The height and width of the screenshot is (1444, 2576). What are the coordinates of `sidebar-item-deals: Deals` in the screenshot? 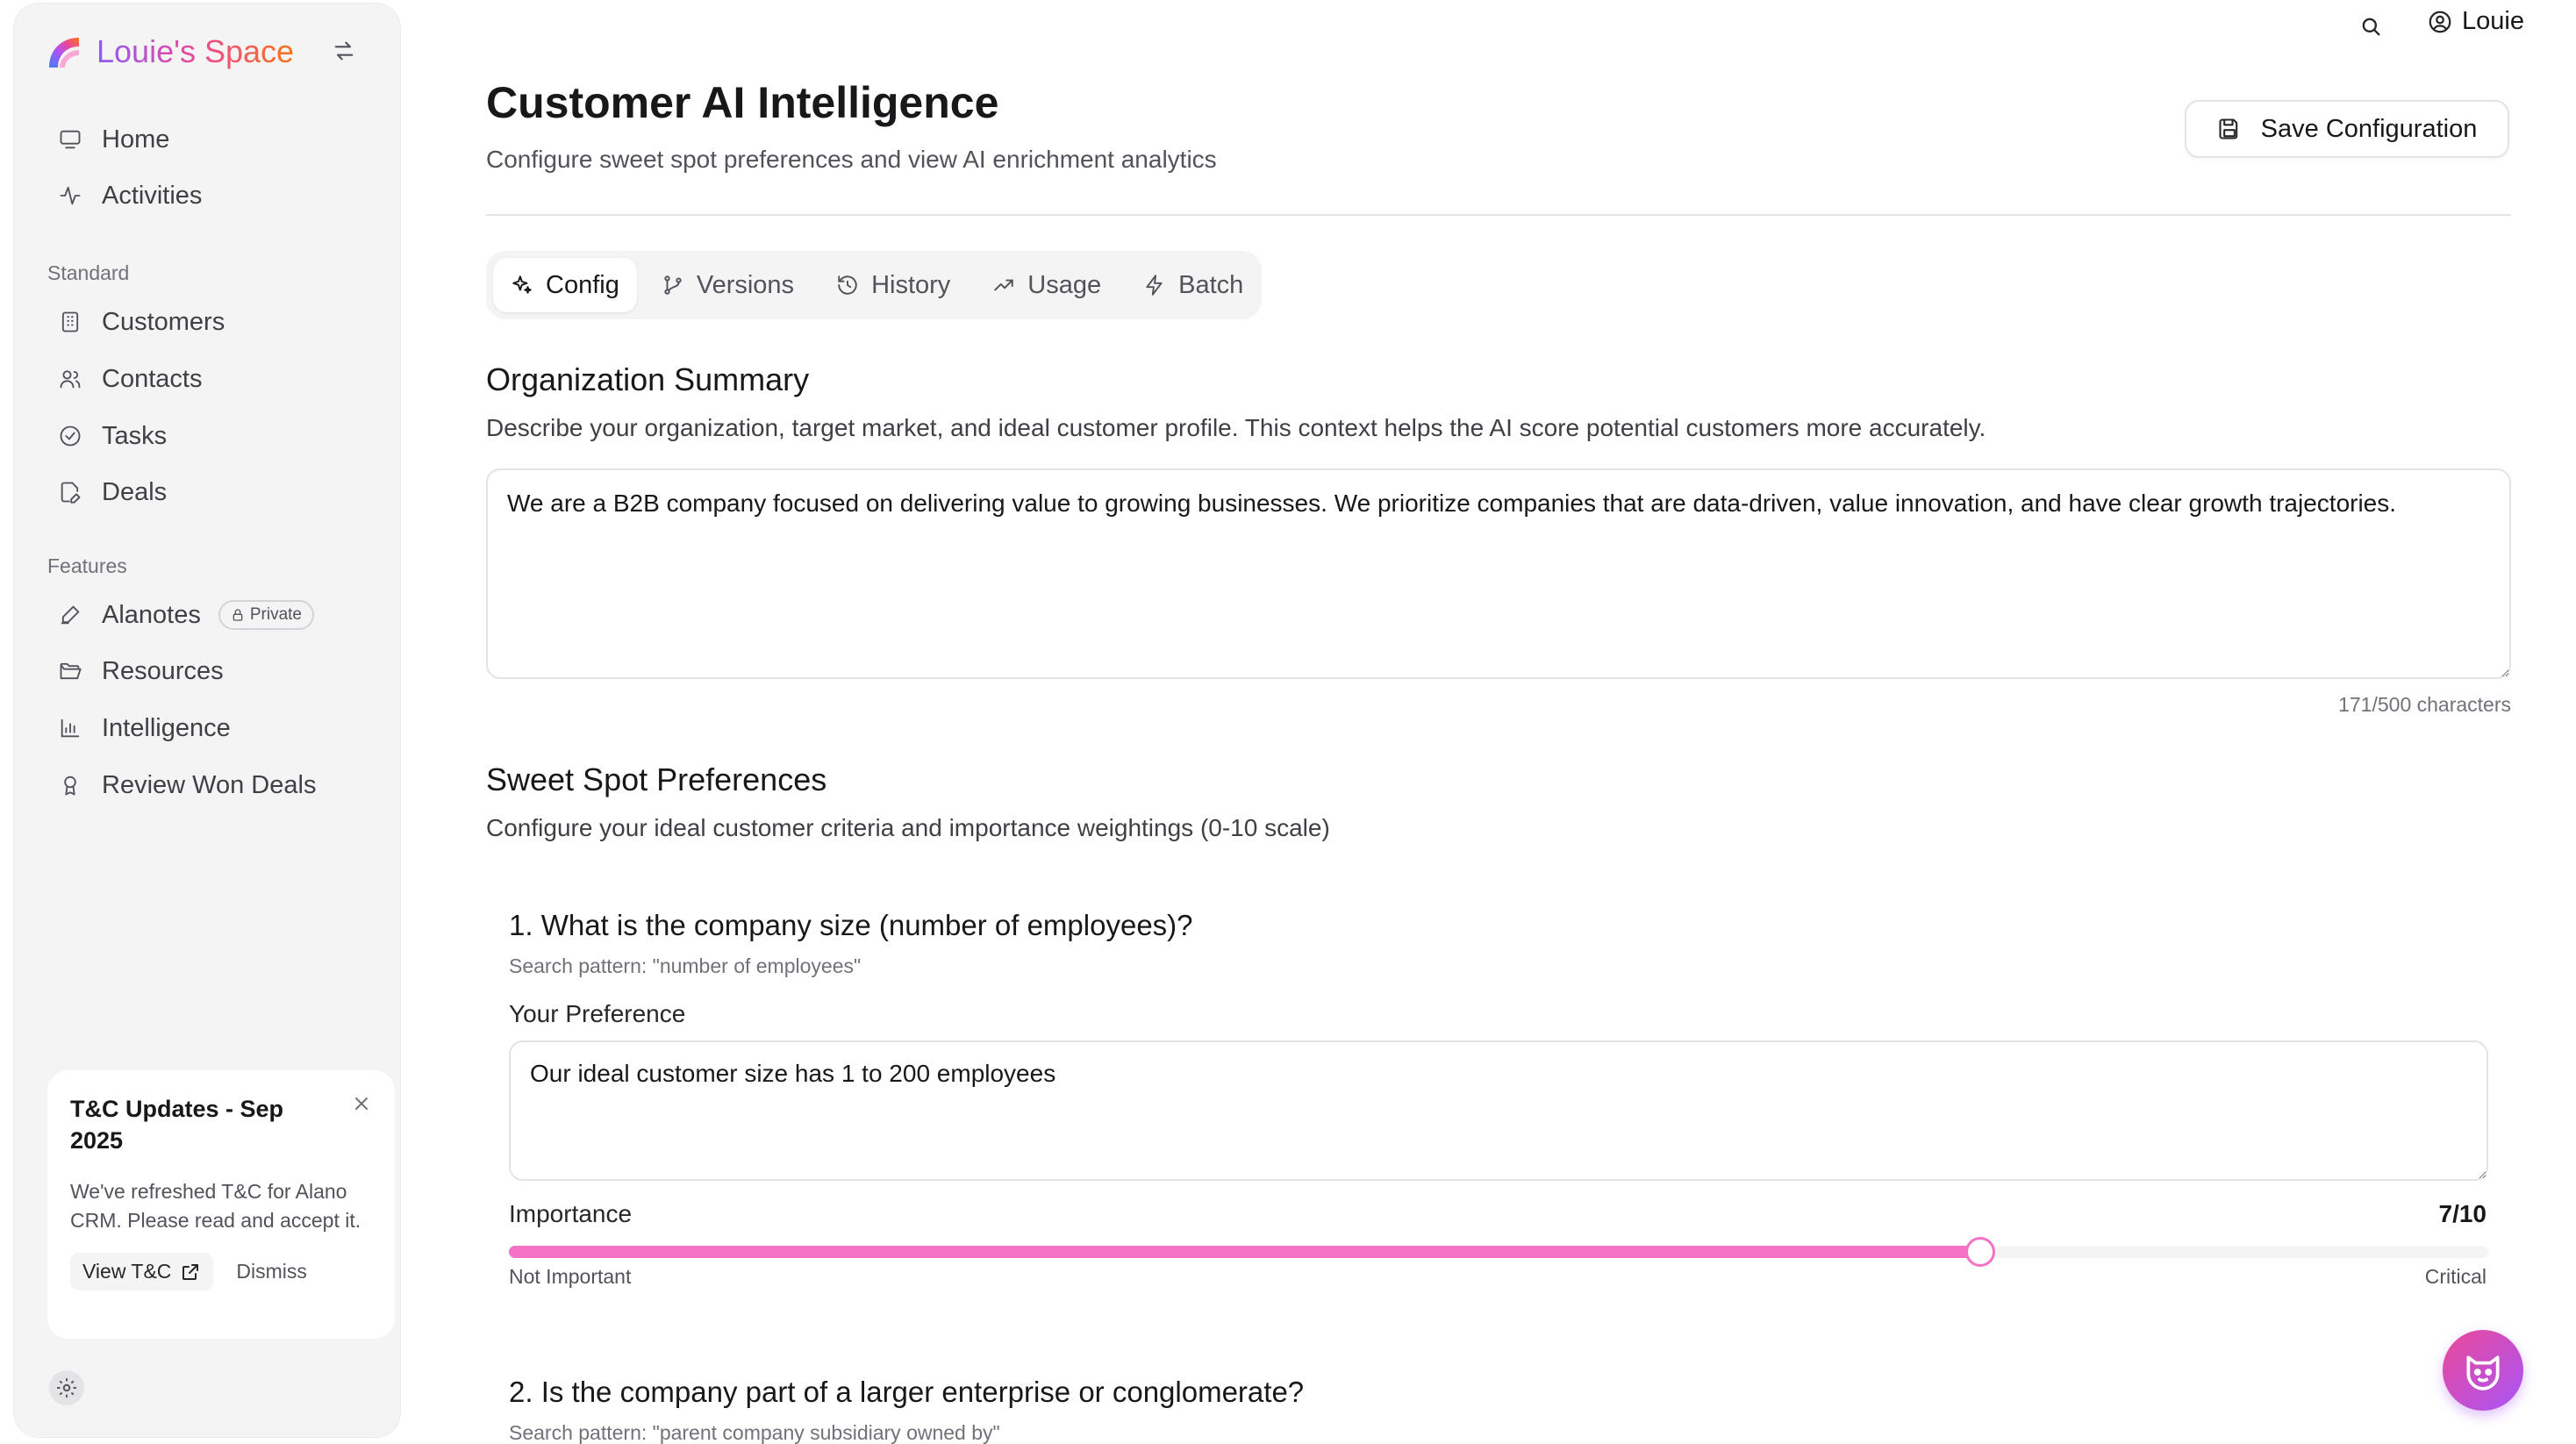 It's located at (213, 492).